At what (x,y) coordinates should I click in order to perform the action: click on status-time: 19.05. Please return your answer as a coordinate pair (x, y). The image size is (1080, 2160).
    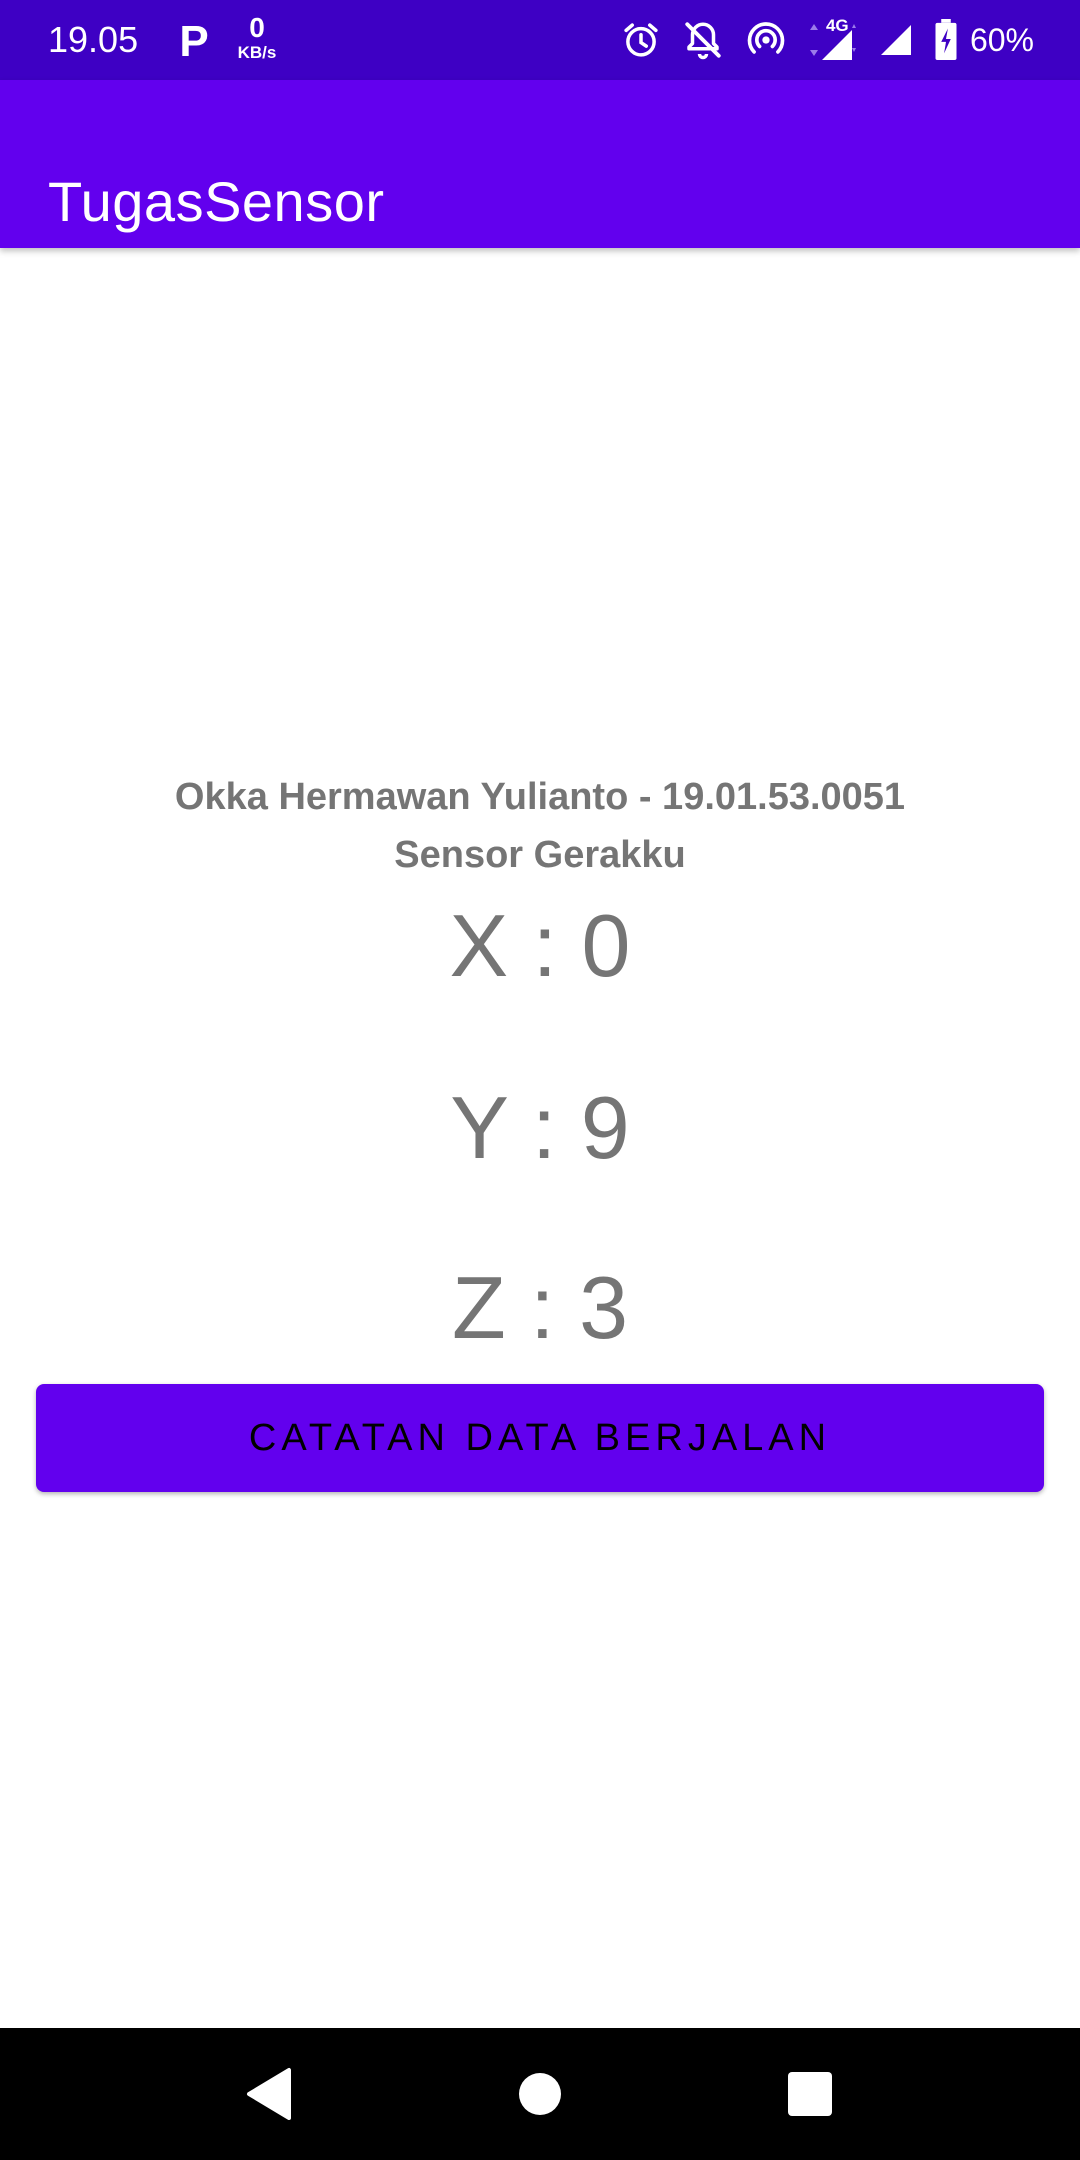
    Looking at the image, I should click on (93, 39).